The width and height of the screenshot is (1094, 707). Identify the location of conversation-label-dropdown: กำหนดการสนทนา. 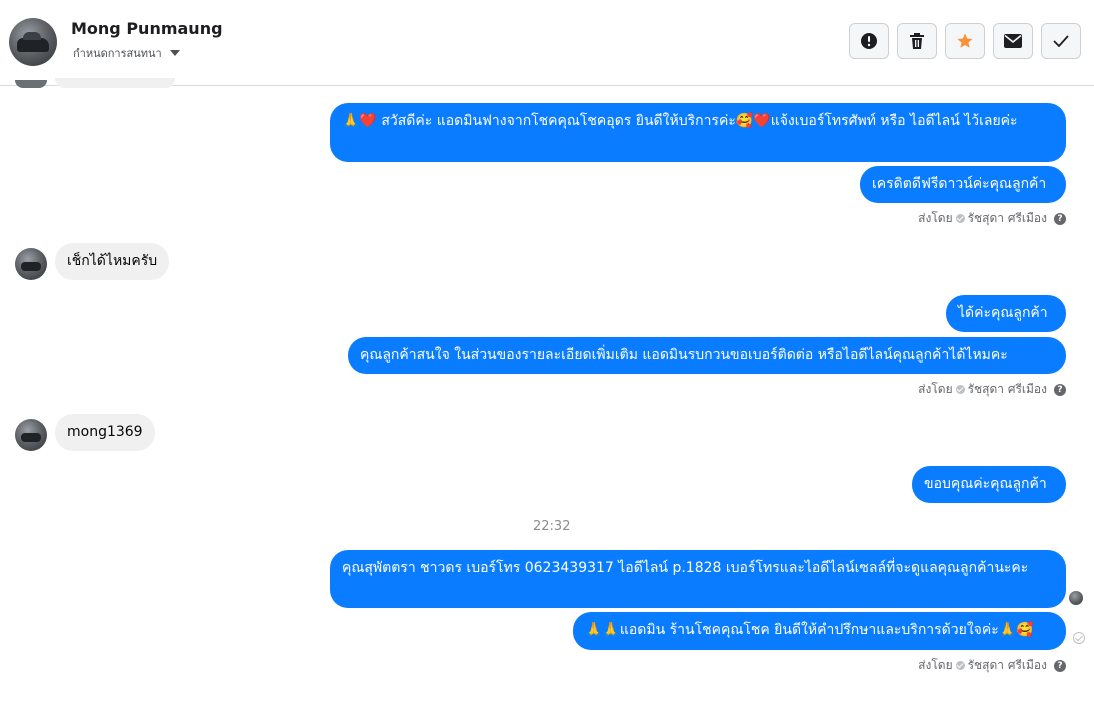
(126, 53).